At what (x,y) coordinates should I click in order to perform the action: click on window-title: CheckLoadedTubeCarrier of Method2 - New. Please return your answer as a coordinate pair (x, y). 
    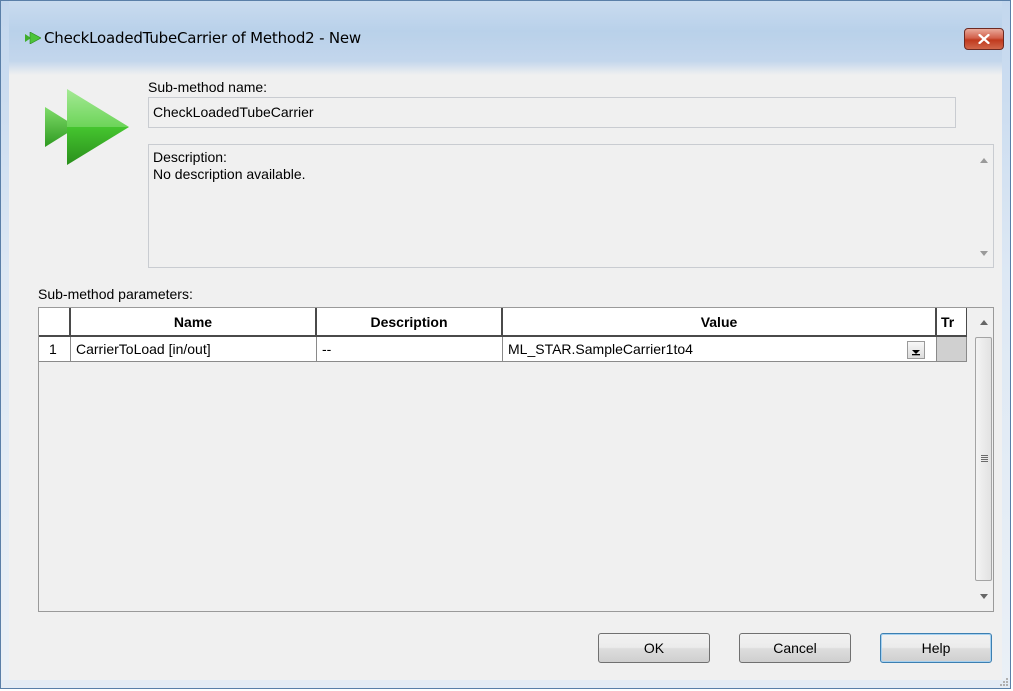
    Looking at the image, I should click on (202, 38).